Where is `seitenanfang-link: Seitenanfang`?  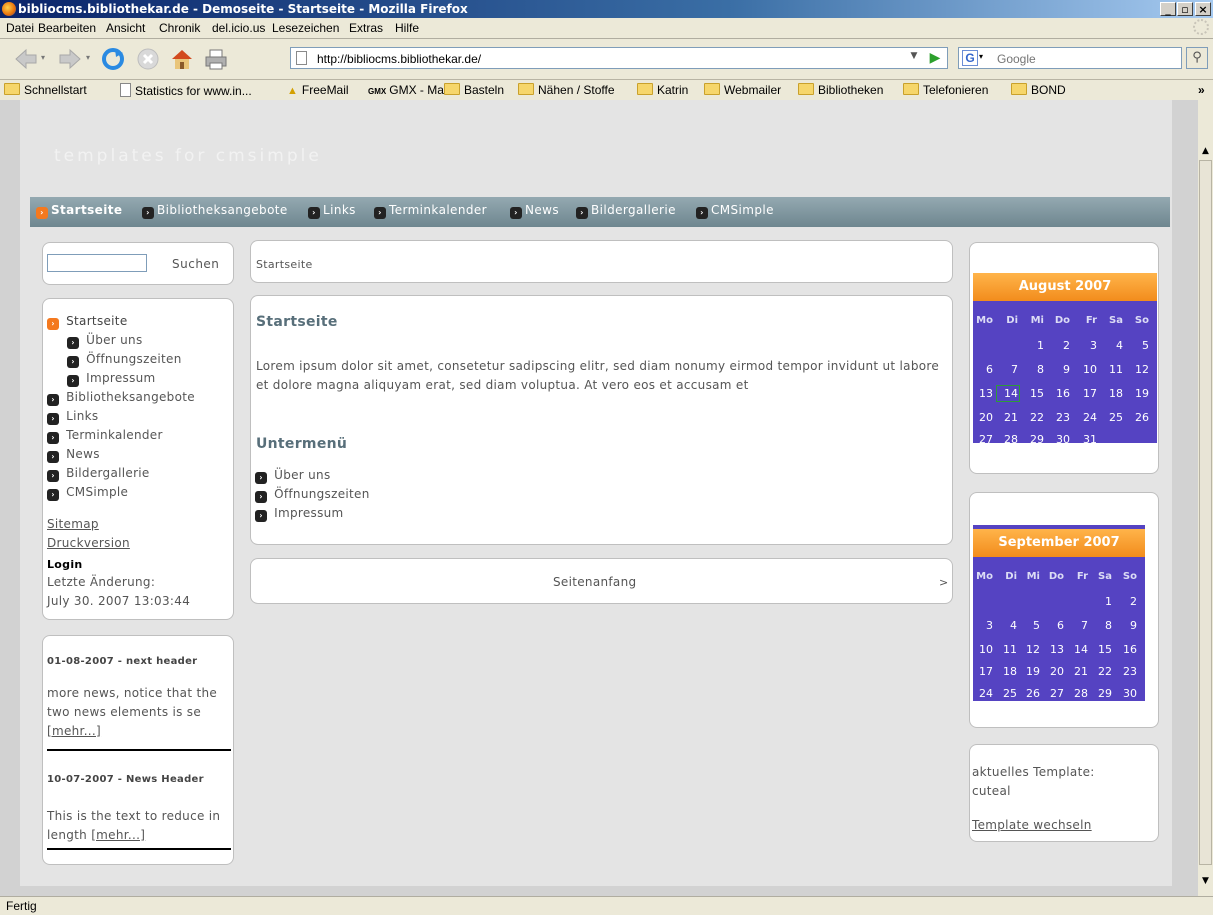
seitenanfang-link: Seitenanfang is located at coordinates (594, 582).